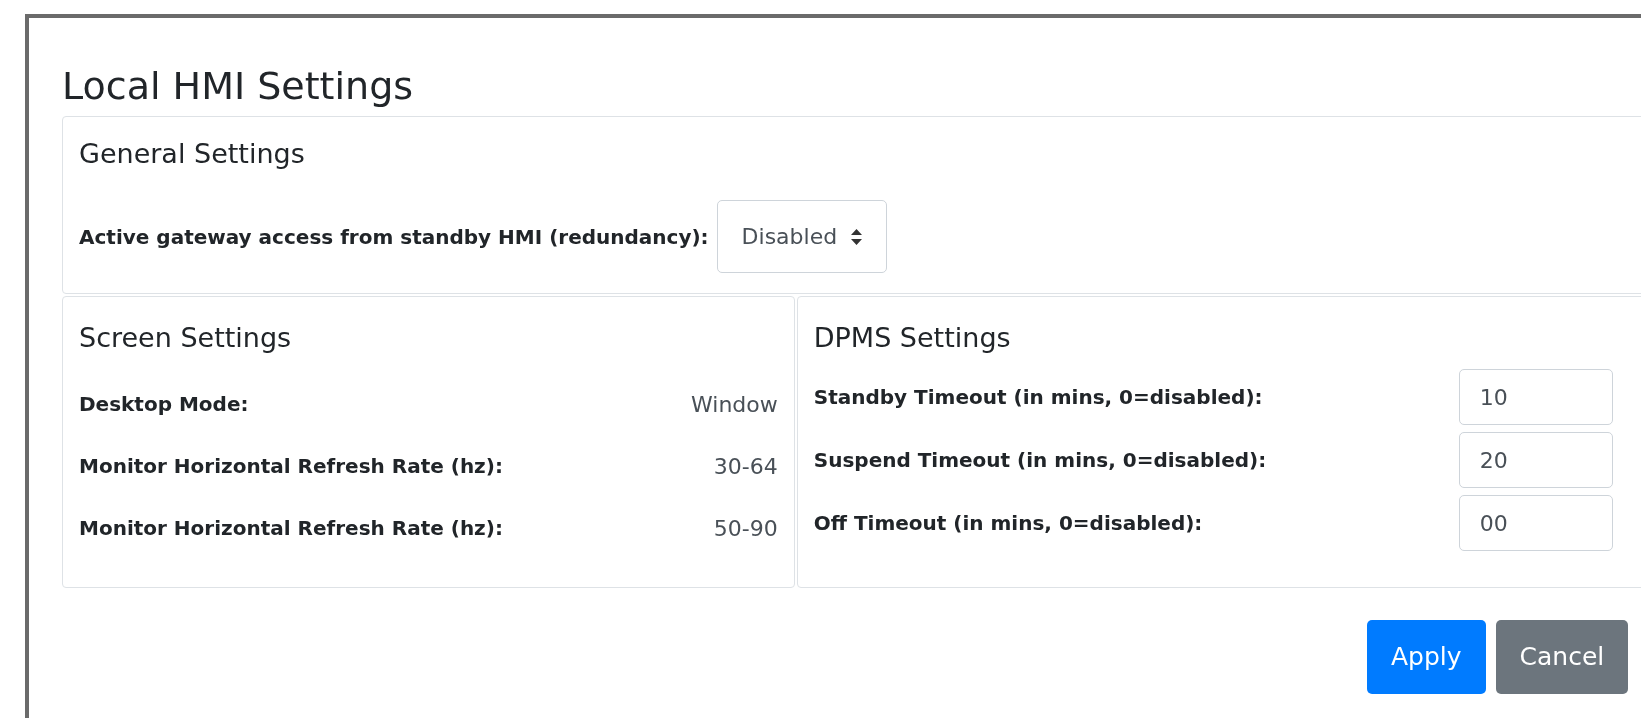 The height and width of the screenshot is (718, 1641). What do you see at coordinates (734, 404) in the screenshot?
I see `setting-value: Window` at bounding box center [734, 404].